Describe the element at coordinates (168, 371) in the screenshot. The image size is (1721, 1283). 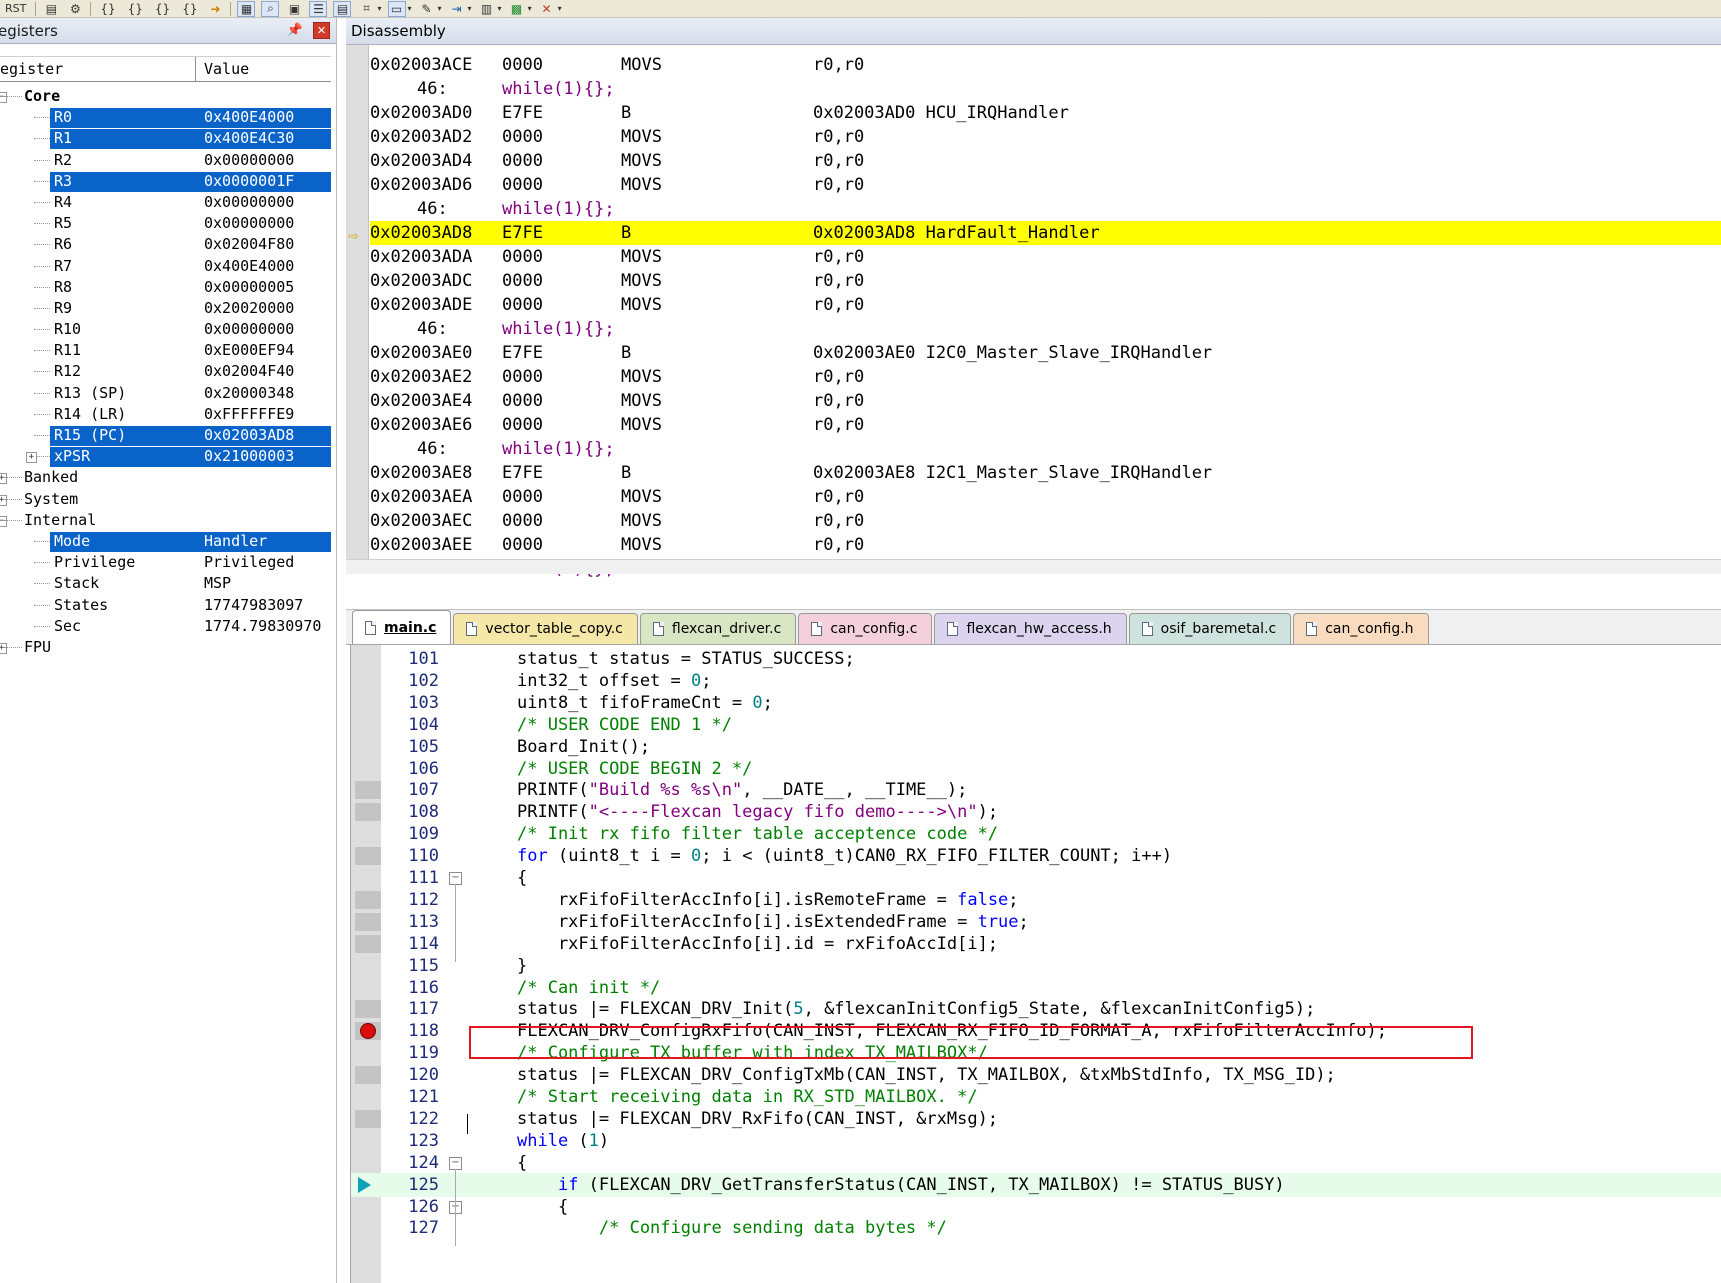
I see `register-row: R12 0x02004F40` at that location.